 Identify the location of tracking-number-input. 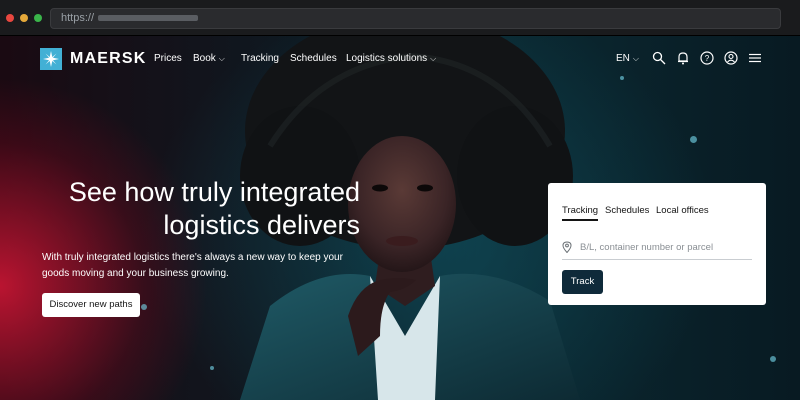
(665, 247).